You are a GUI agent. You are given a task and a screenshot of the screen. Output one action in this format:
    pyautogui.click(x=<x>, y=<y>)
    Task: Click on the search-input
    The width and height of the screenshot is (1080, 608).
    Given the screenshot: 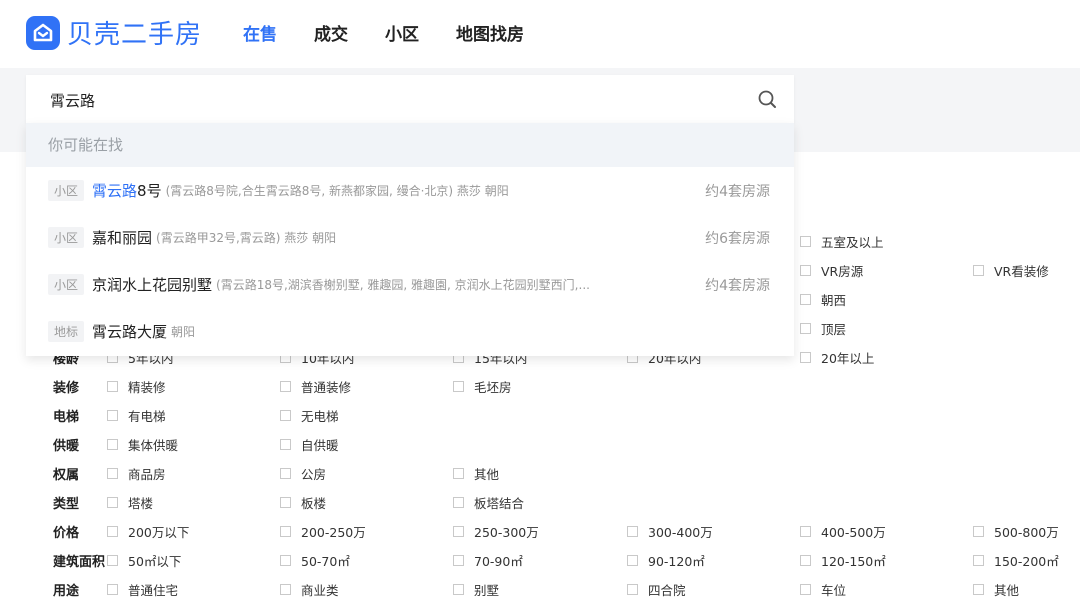 What is the action you would take?
    pyautogui.click(x=390, y=100)
    